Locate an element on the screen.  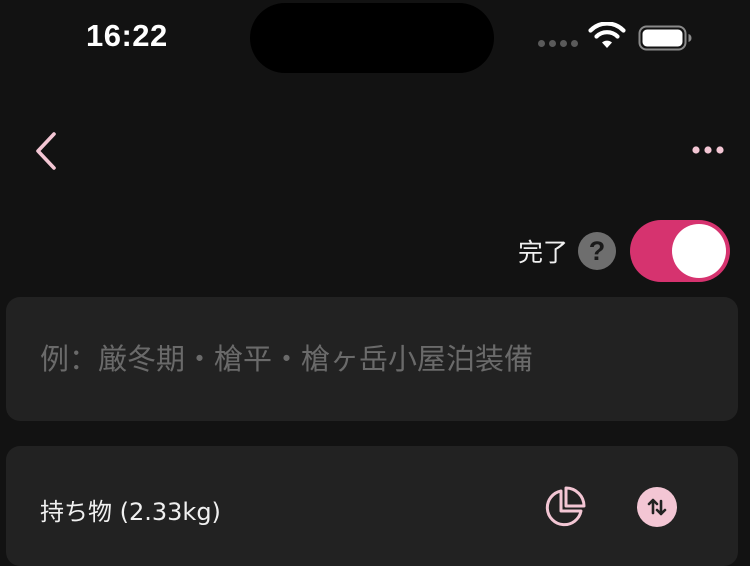
battery-icon is located at coordinates (665, 38).